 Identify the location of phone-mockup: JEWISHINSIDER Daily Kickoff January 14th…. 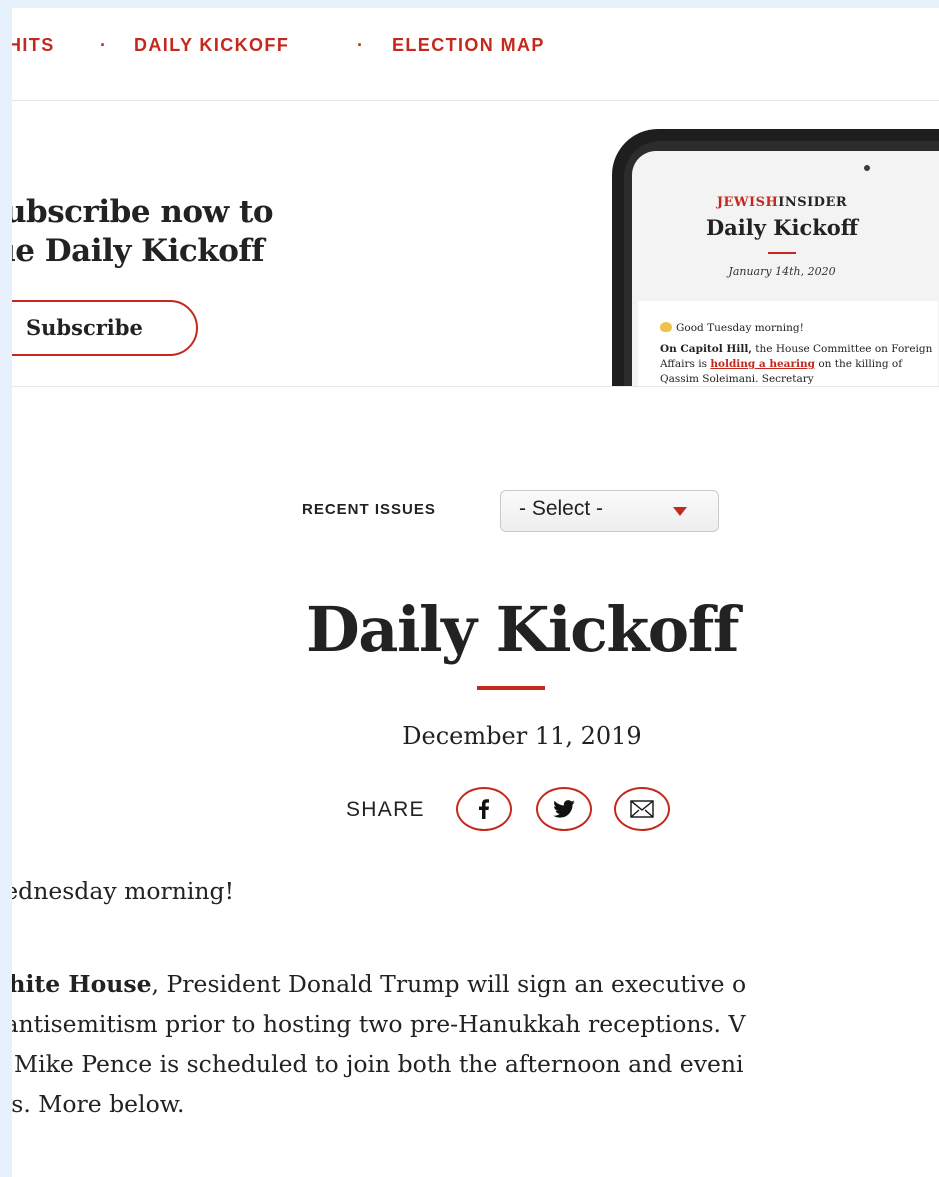
(775, 257).